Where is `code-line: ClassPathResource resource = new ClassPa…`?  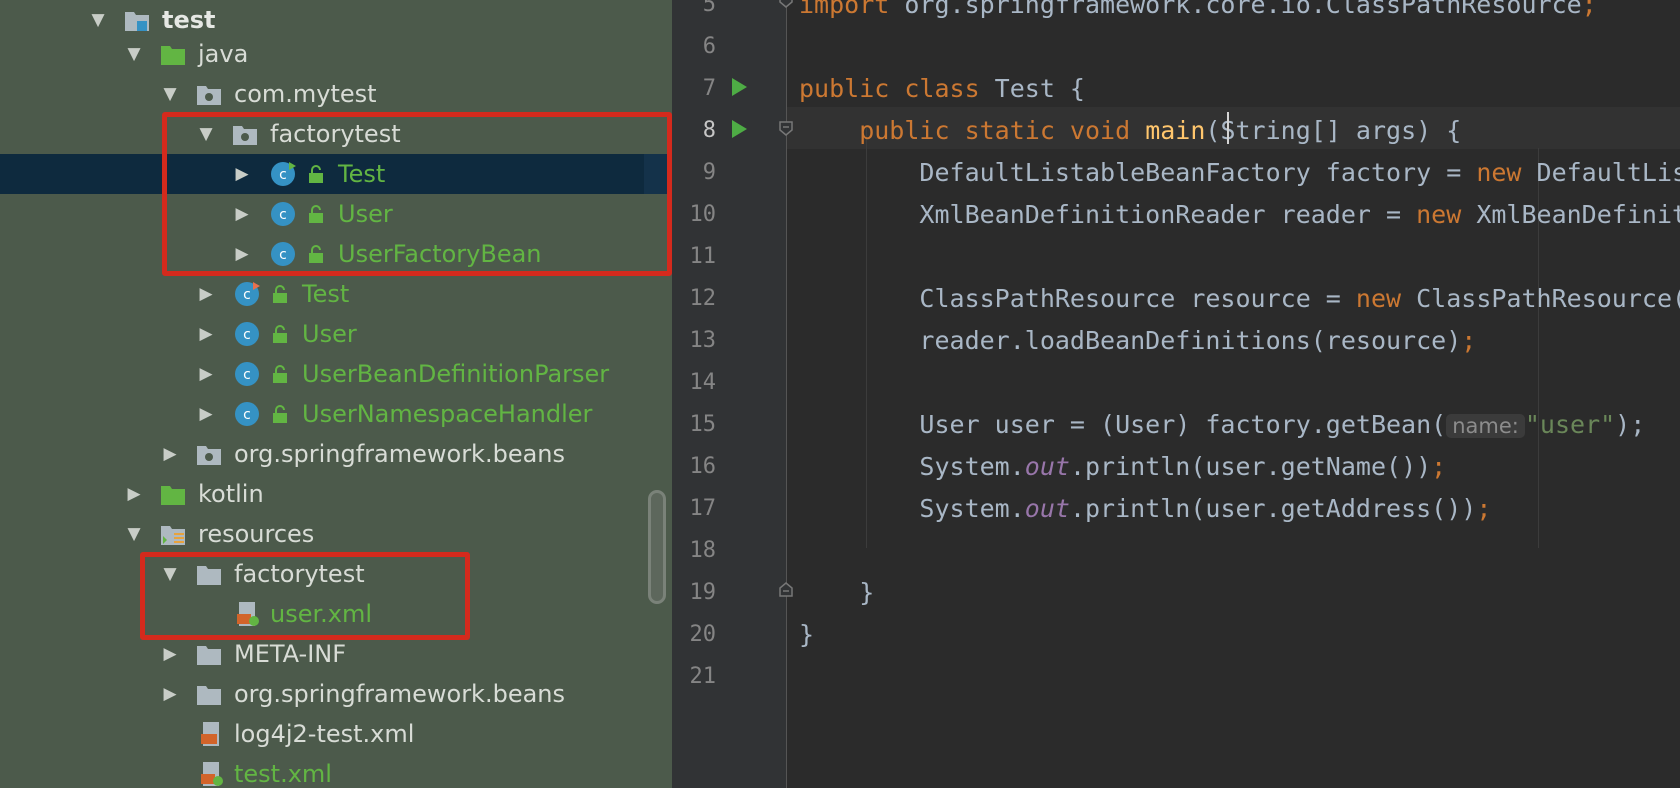
code-line: ClassPathResource resource = new ClassPa… is located at coordinates (1239, 299).